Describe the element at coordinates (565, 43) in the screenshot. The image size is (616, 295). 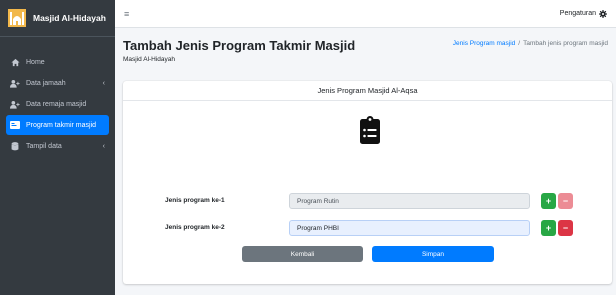
I see `breadcrumb-current: Tambah jenis program masjid` at that location.